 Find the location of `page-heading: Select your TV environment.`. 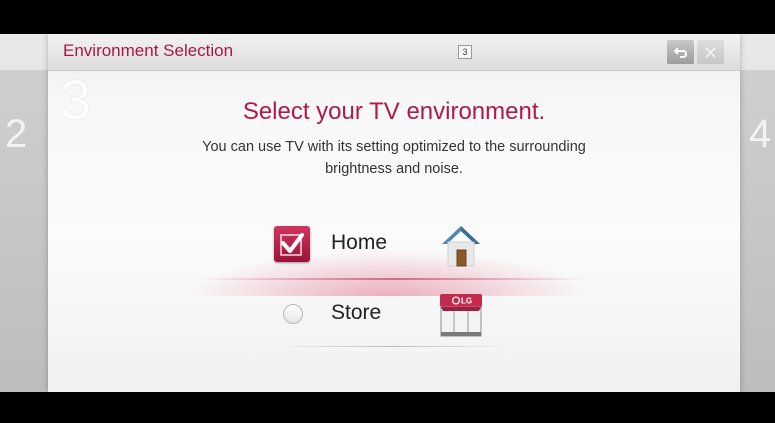

page-heading: Select your TV environment. is located at coordinates (394, 111).